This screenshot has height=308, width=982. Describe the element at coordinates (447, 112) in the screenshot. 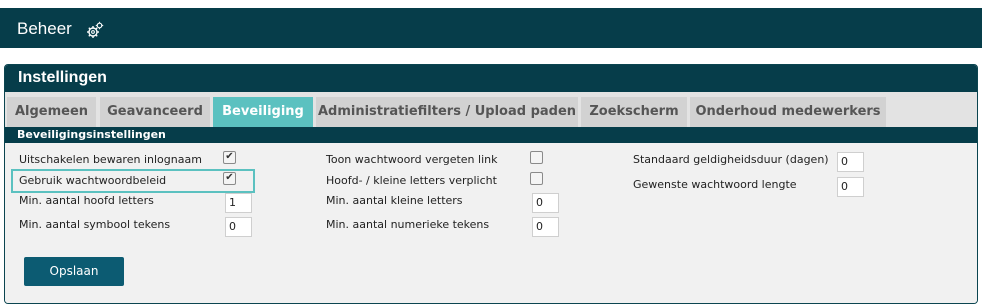

I see `tab-administratiefilters: Administratiefilters / Upload paden` at that location.